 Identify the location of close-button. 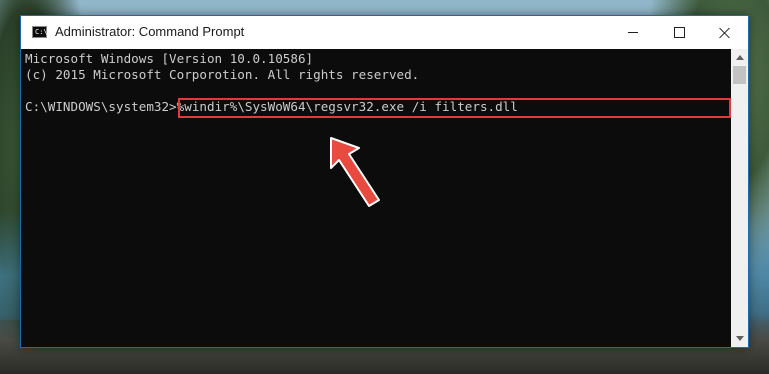
(725, 32).